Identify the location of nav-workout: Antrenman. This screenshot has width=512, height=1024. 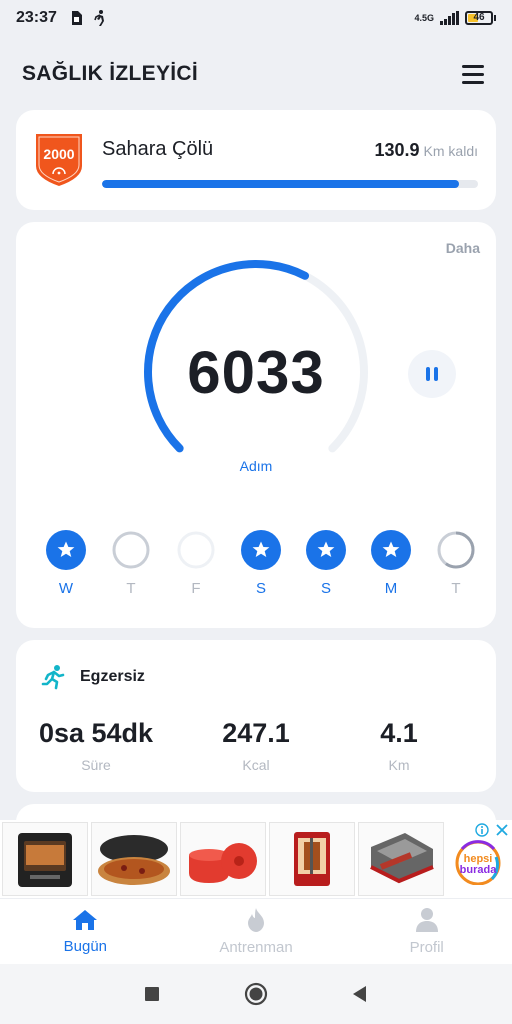
(256, 931).